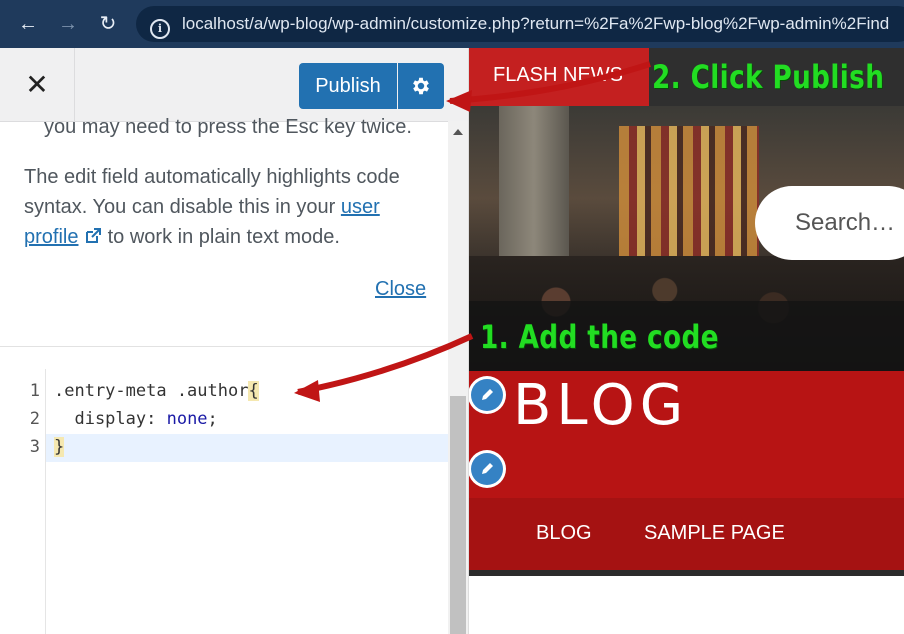  I want to click on step-1-label: 1. Add the code, so click(599, 337).